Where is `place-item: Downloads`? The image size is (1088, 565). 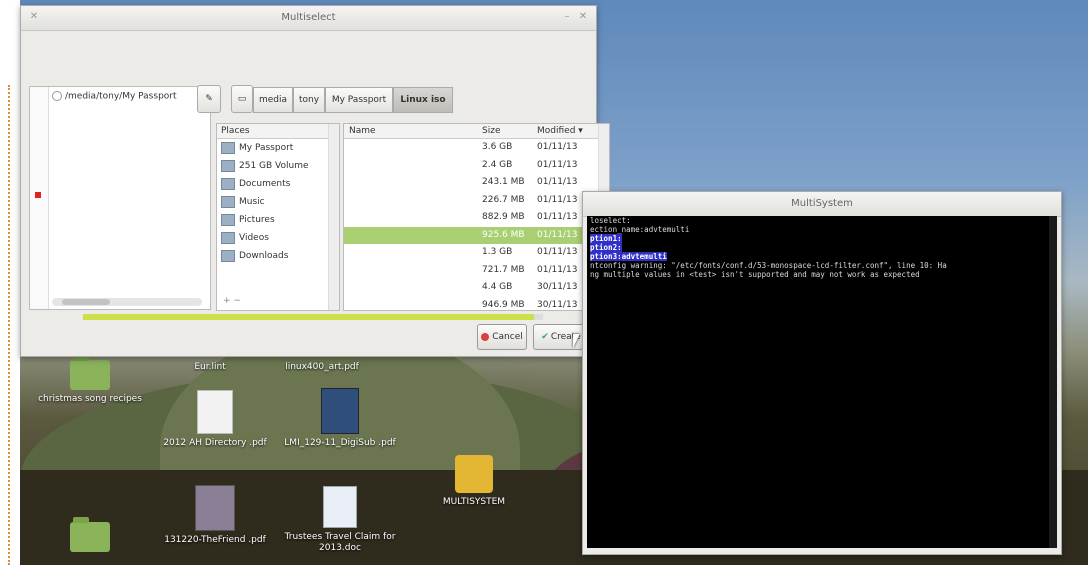
place-item: Downloads is located at coordinates (278, 256).